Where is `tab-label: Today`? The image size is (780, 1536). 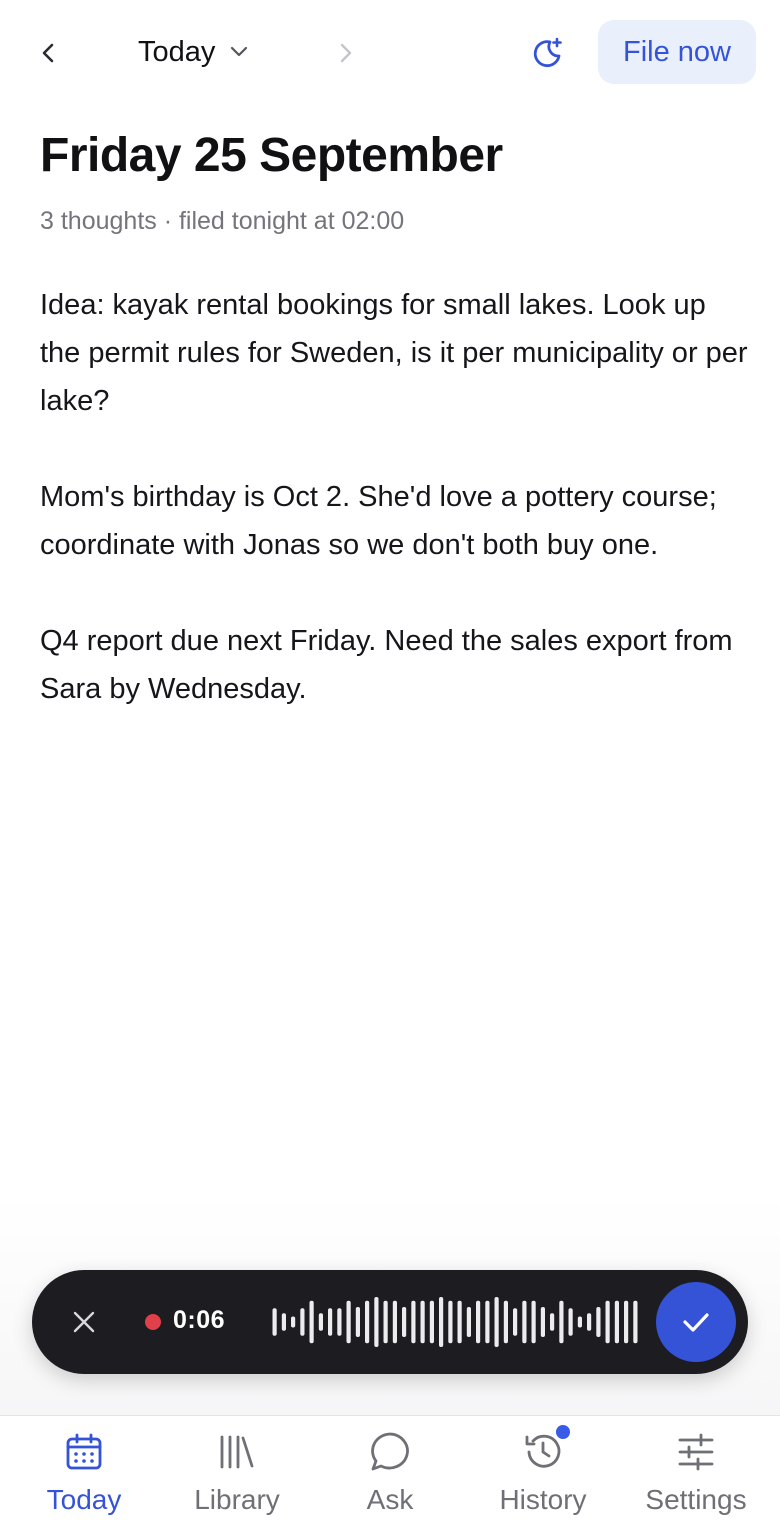 tab-label: Today is located at coordinates (84, 1499).